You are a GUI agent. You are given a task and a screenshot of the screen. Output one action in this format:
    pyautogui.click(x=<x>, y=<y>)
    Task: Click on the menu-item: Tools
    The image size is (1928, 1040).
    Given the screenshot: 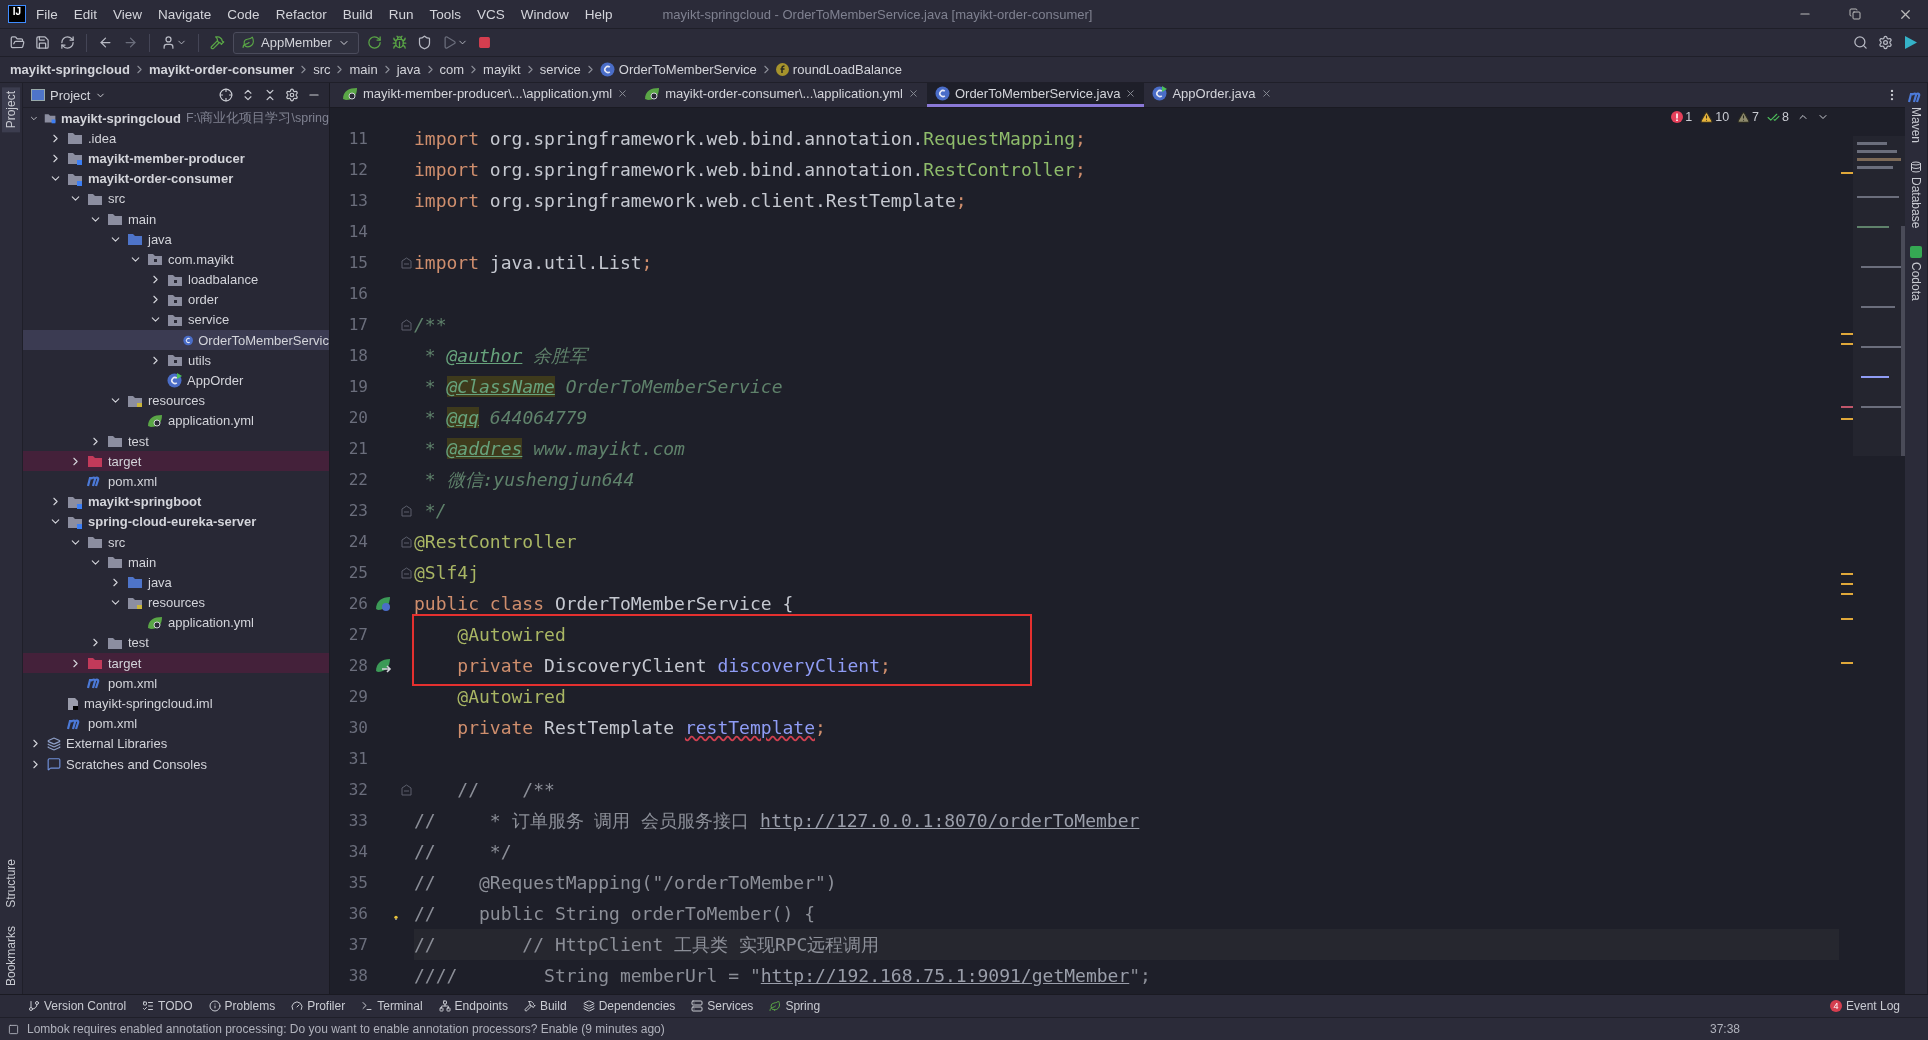 What is the action you would take?
    pyautogui.click(x=445, y=14)
    